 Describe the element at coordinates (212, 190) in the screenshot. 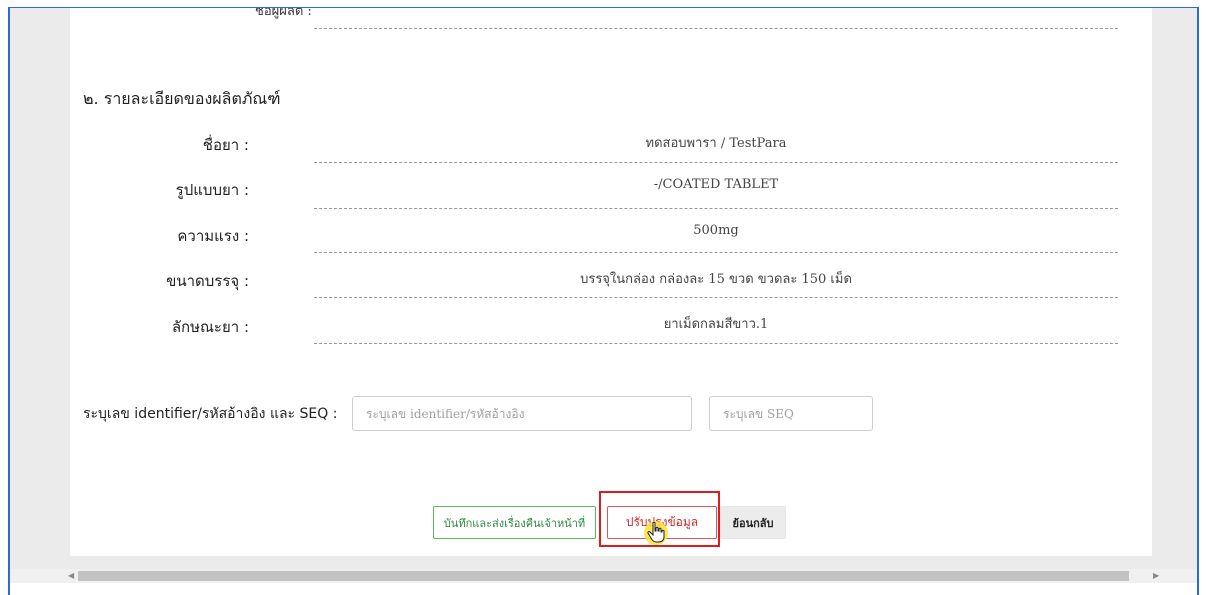

I see `dosage-form-label: รูปแบบยา :` at that location.